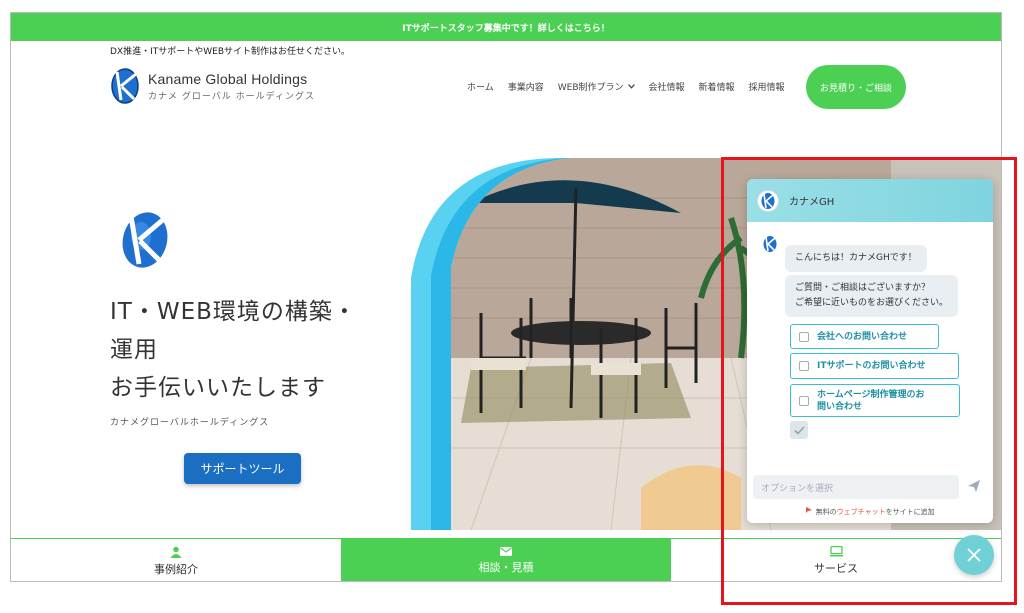 Image resolution: width=1024 pixels, height=613 pixels. I want to click on logo-name-ja: カナメ グローバル ホールディングス, so click(232, 96).